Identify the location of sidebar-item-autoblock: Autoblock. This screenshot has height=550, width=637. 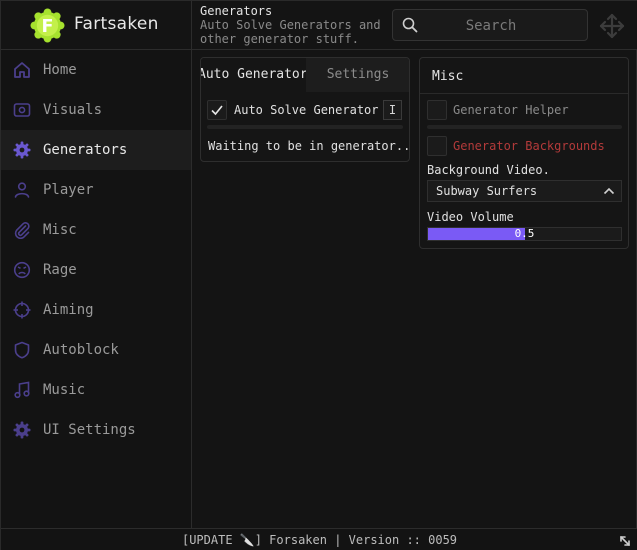
(96, 350).